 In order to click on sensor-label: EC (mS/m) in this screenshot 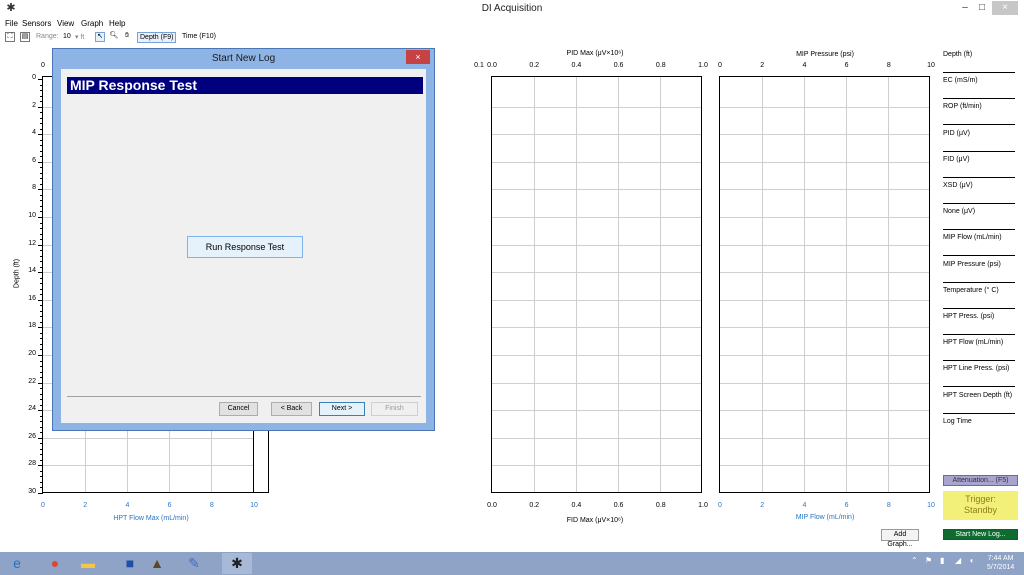, I will do `click(960, 81)`.